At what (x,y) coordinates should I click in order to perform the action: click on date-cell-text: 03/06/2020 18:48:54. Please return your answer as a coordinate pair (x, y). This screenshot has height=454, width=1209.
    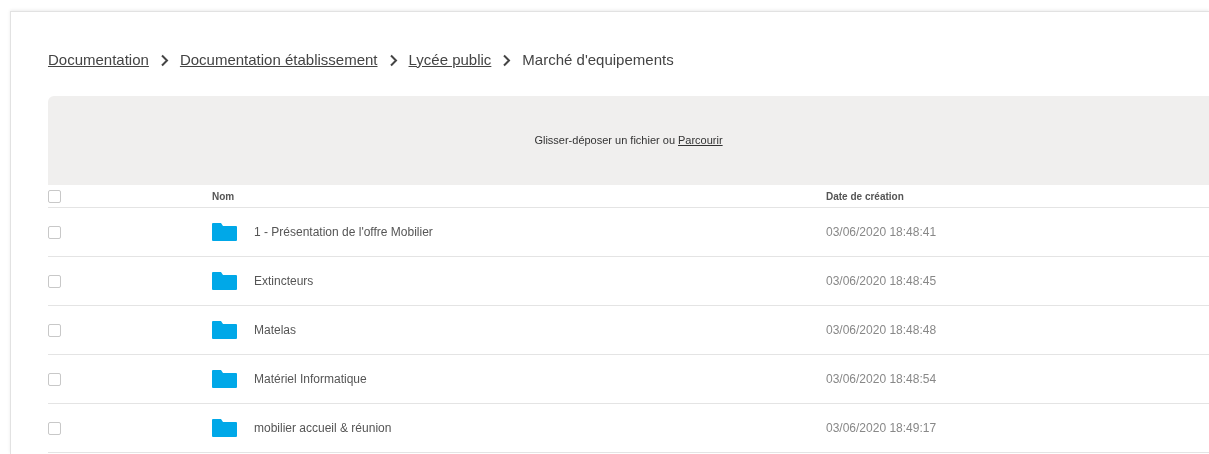
    Looking at the image, I should click on (881, 379).